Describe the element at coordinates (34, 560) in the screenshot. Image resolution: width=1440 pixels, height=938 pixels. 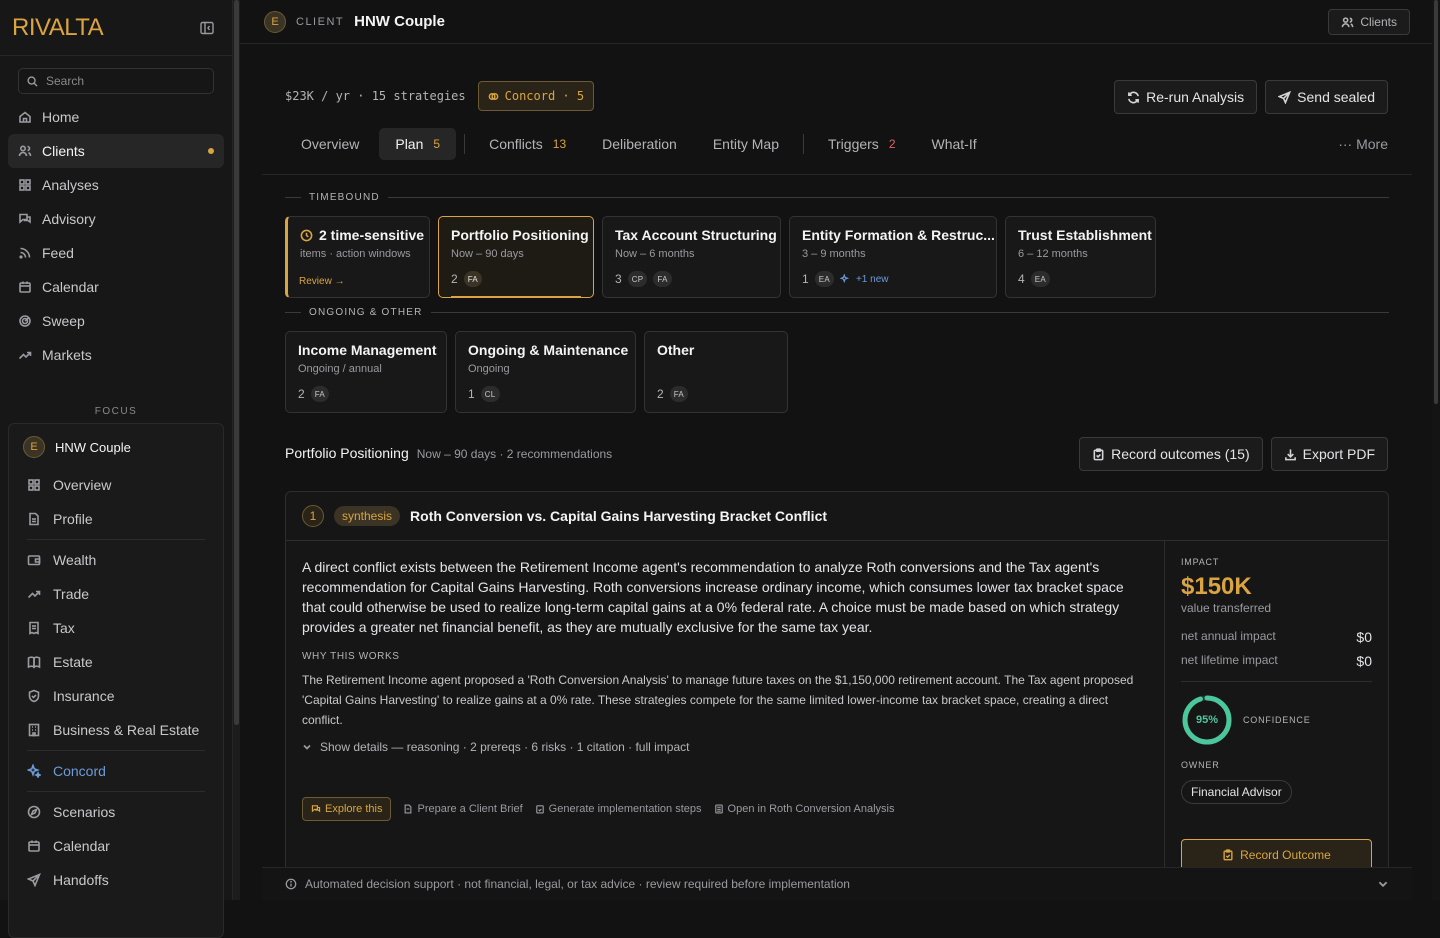
I see `wallet-icon` at that location.